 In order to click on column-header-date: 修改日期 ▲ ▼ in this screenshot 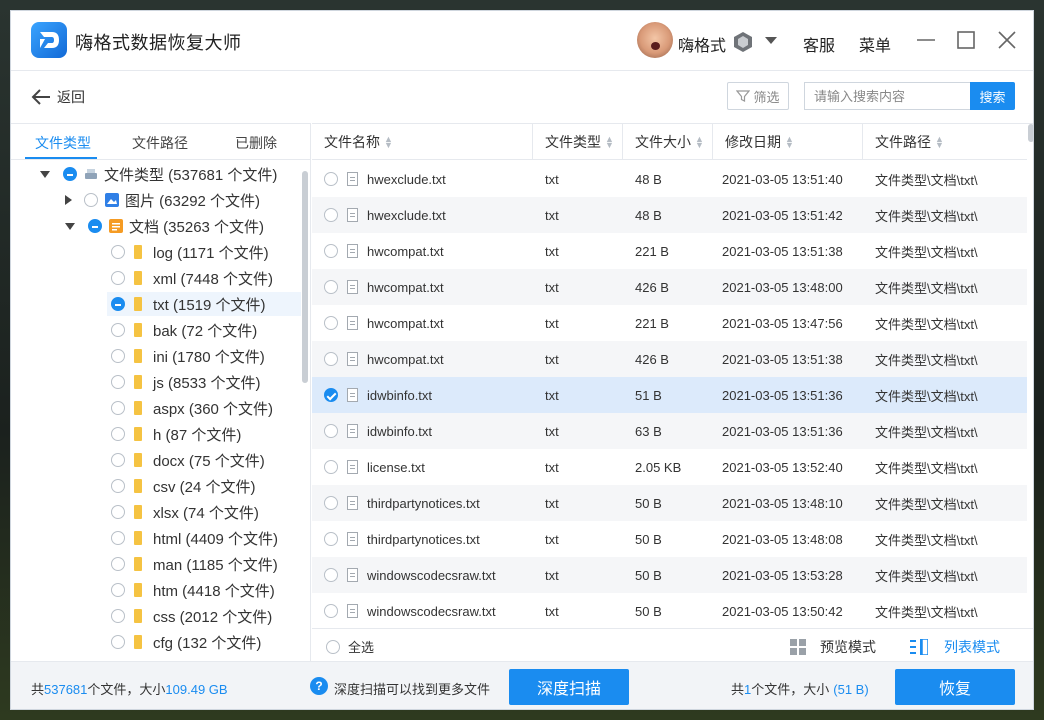, I will do `click(788, 142)`.